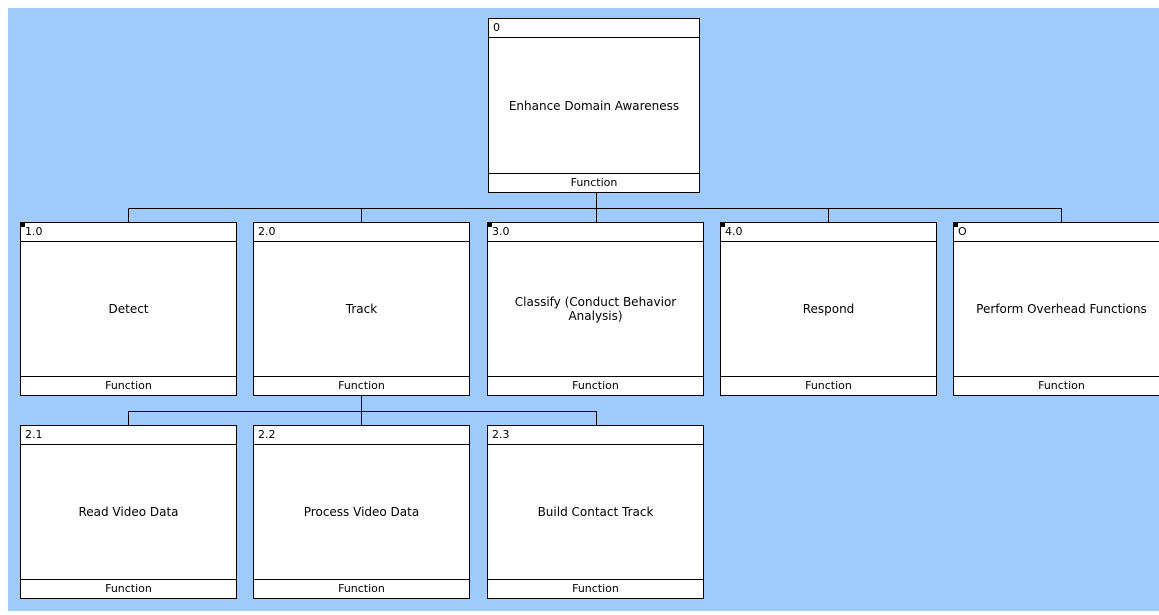 This screenshot has width=1159, height=615. I want to click on node-label: Perform Overhead Functions, so click(1061, 309).